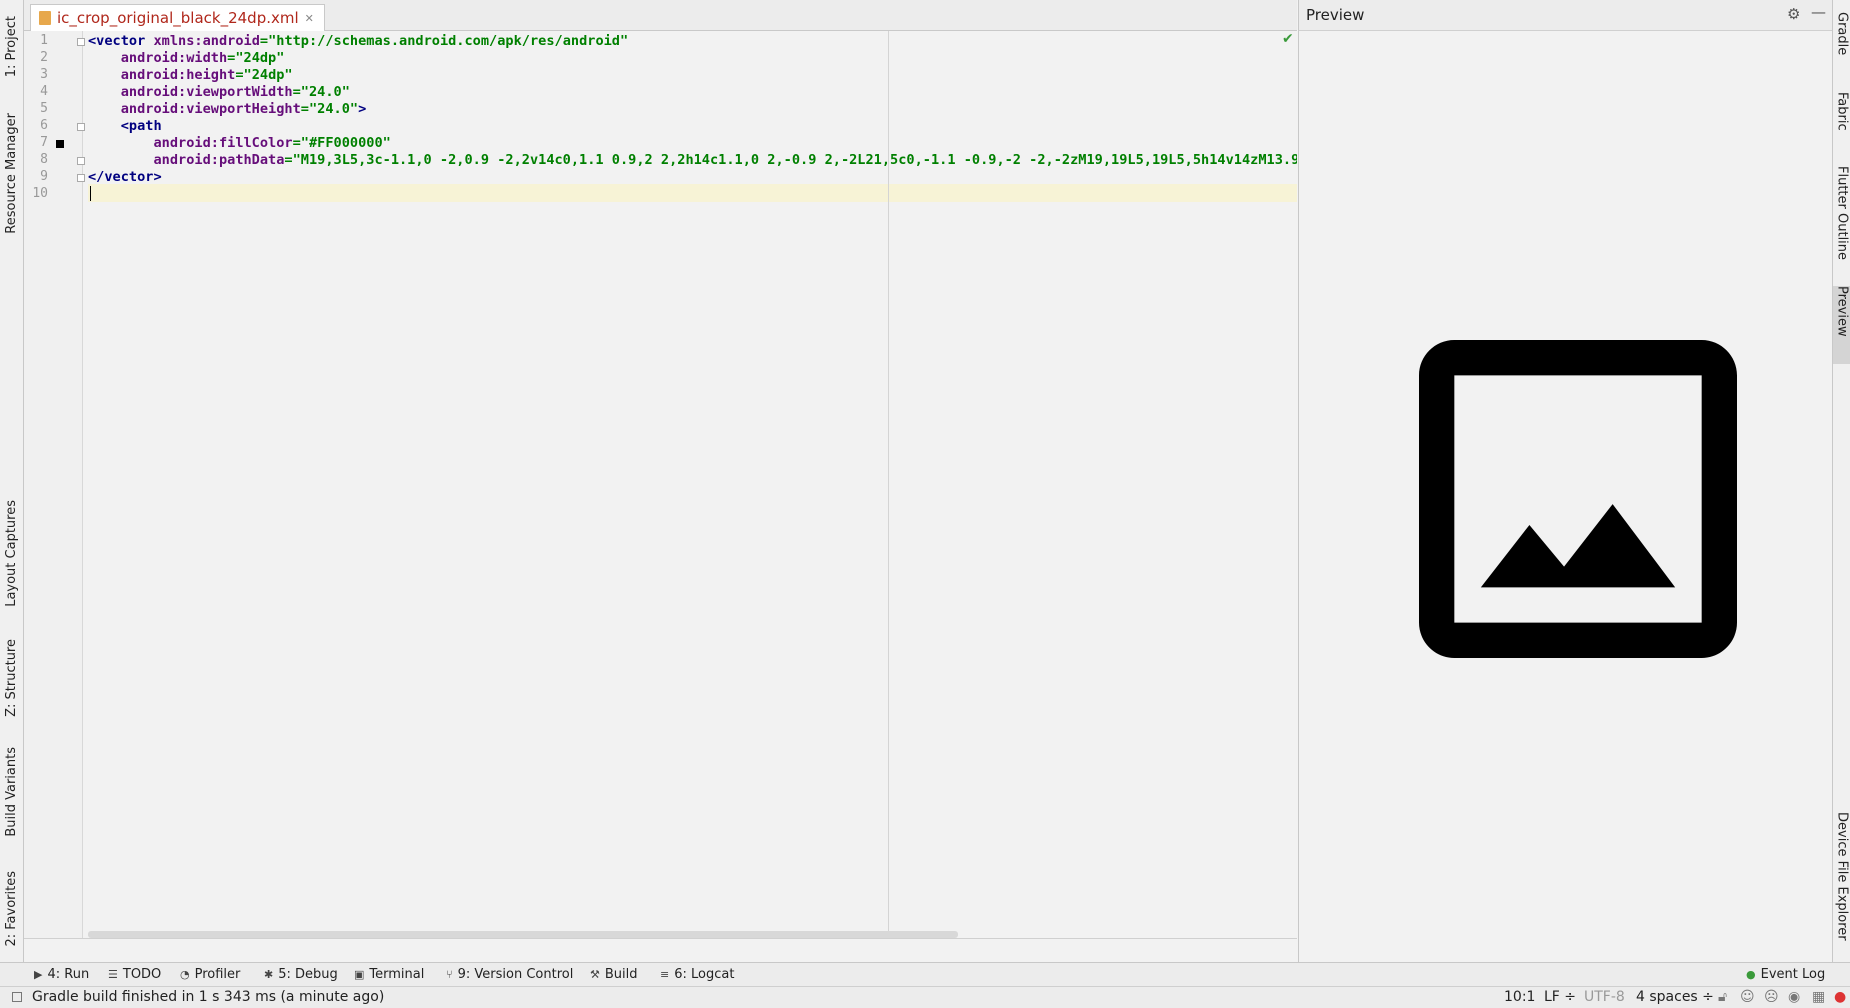 Image resolution: width=1850 pixels, height=1008 pixels. What do you see at coordinates (704, 974) in the screenshot?
I see `logcat-tool-label: 6: Logcat` at bounding box center [704, 974].